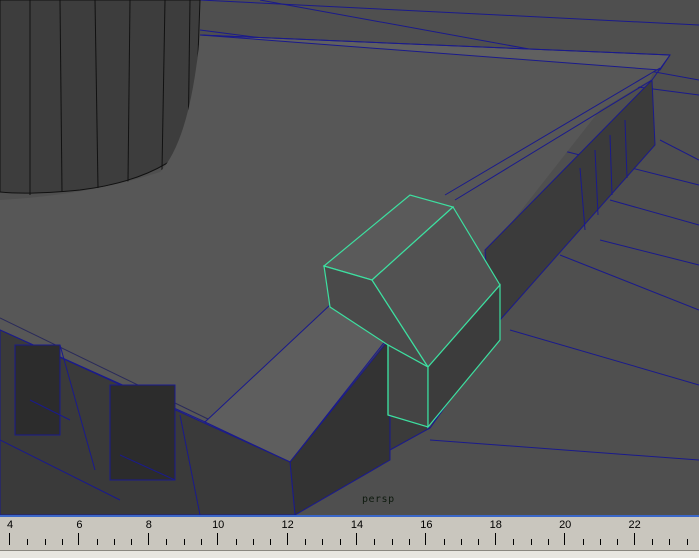 This screenshot has width=699, height=558. I want to click on time-label: 14, so click(357, 525).